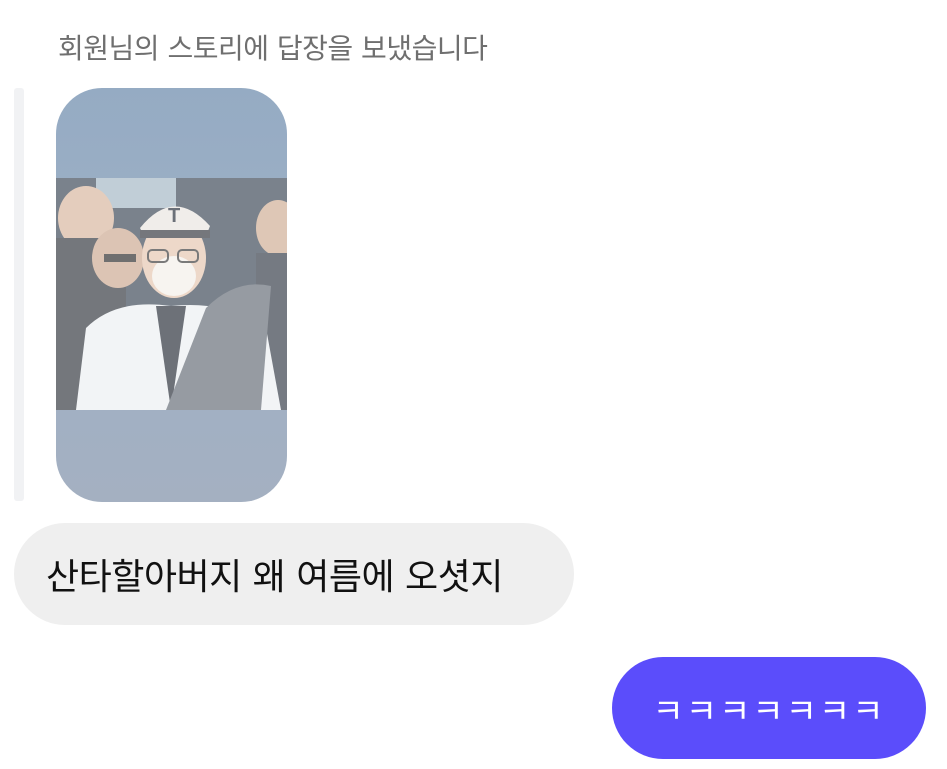  I want to click on story-photo: T, so click(171, 294).